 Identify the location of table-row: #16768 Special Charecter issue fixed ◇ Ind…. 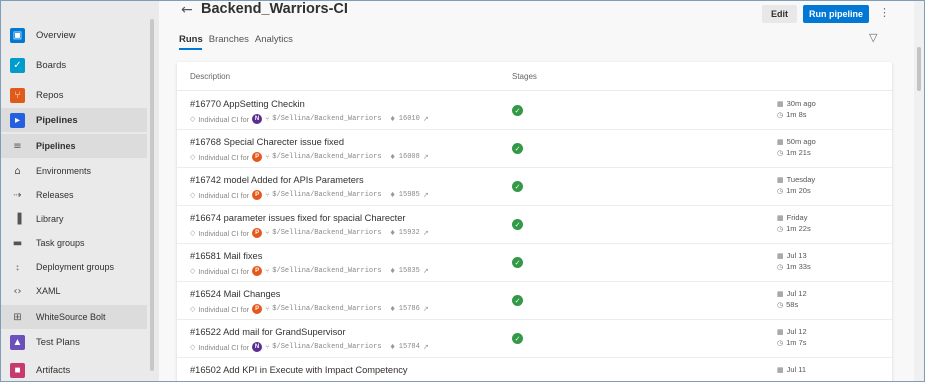
(534, 148).